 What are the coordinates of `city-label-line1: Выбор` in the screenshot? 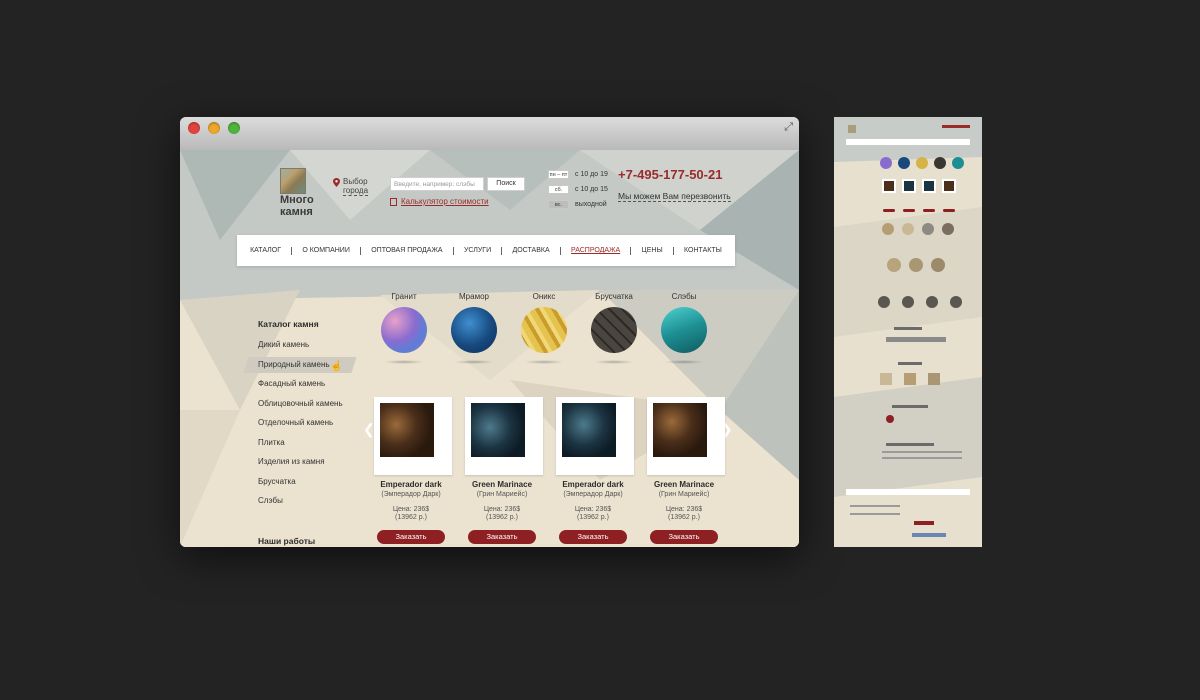 It's located at (355, 181).